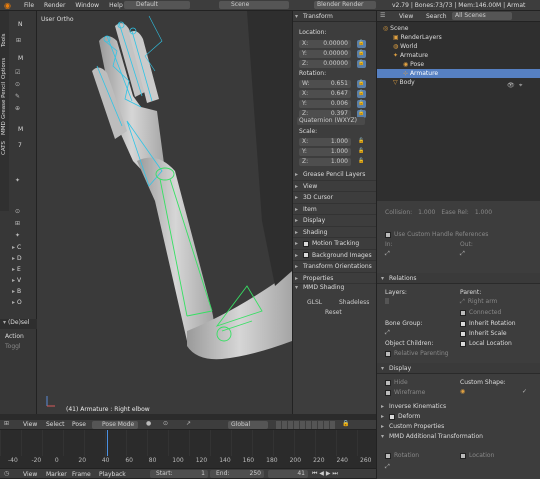  What do you see at coordinates (354, 302) in the screenshot?
I see `shadeless-button: Shadeless` at bounding box center [354, 302].